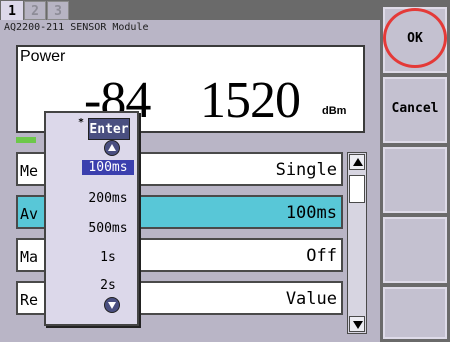  I want to click on popup-option: 200ms, so click(108, 198).